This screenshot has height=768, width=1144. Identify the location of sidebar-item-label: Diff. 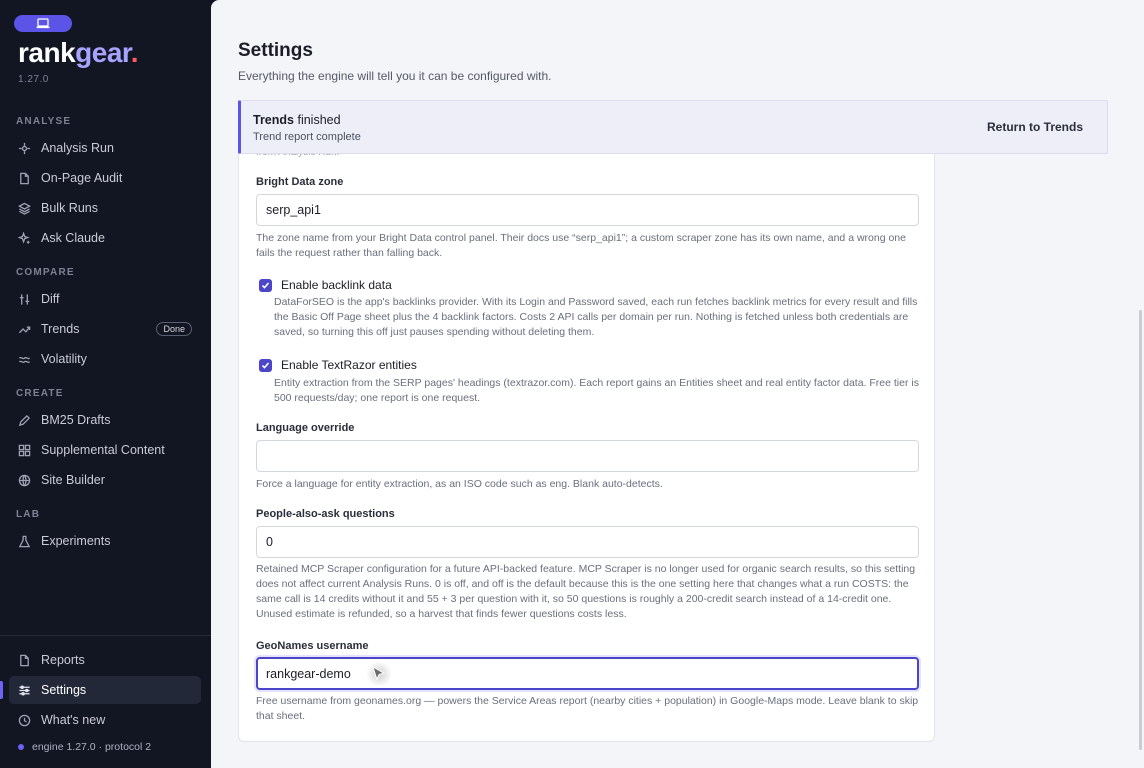
(50, 299).